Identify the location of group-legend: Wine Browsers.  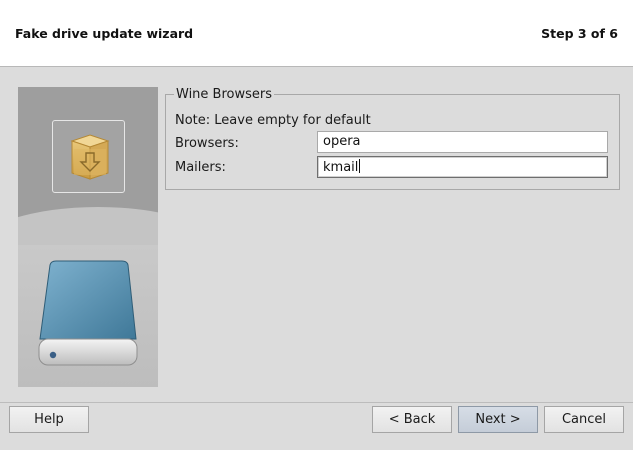
(224, 94).